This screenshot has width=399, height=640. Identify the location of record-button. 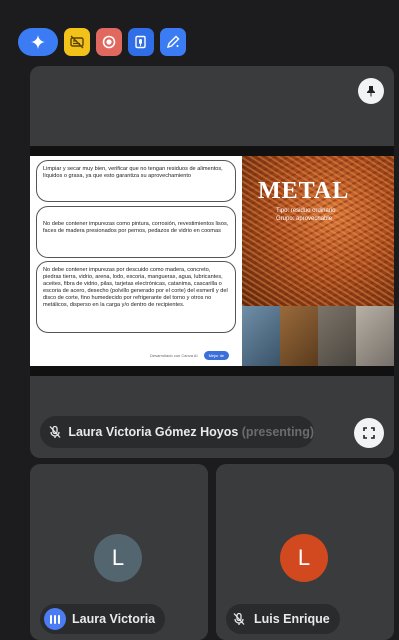
(109, 42).